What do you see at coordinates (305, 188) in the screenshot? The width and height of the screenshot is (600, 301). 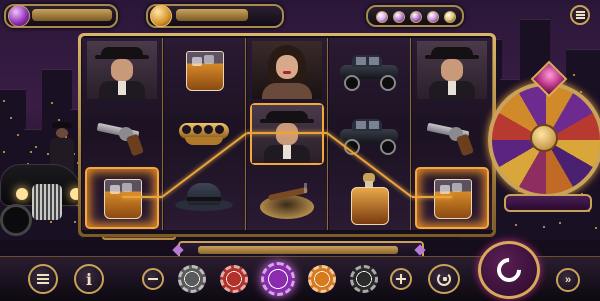 I see `cigar-ashtray-part` at bounding box center [305, 188].